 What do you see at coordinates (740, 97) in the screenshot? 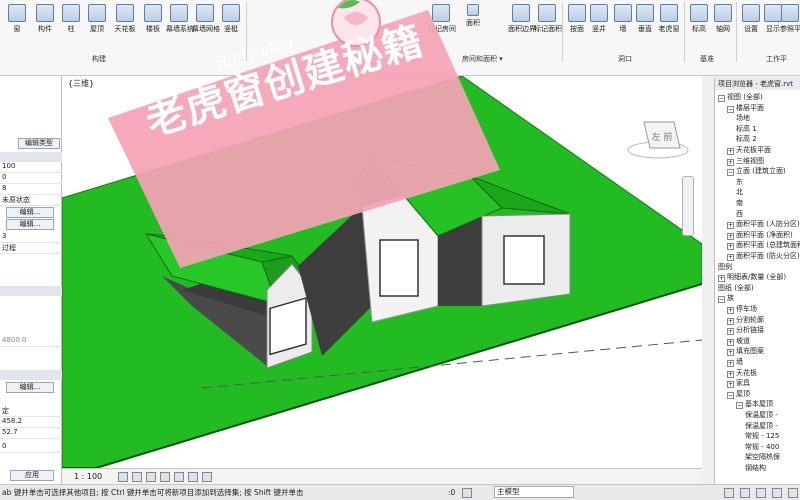
I see `browser-tree-node: − 视图 (全部)` at bounding box center [740, 97].